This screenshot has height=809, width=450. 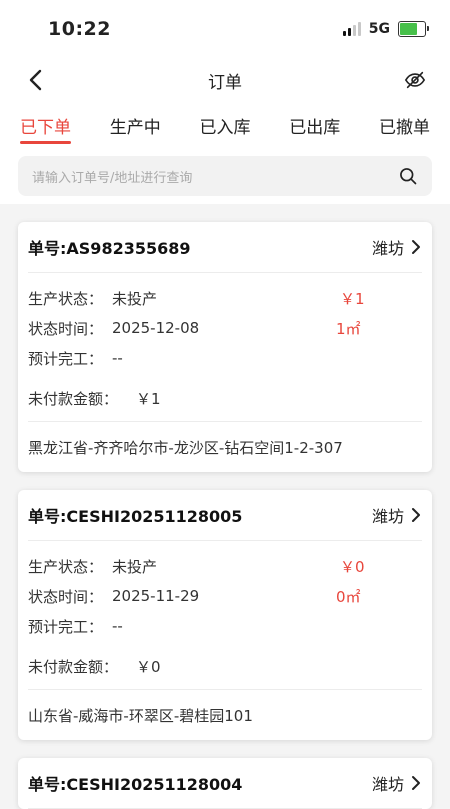 What do you see at coordinates (225, 328) in the screenshot?
I see `status-time-row: 状态时间： 2025-12-08 1㎡` at bounding box center [225, 328].